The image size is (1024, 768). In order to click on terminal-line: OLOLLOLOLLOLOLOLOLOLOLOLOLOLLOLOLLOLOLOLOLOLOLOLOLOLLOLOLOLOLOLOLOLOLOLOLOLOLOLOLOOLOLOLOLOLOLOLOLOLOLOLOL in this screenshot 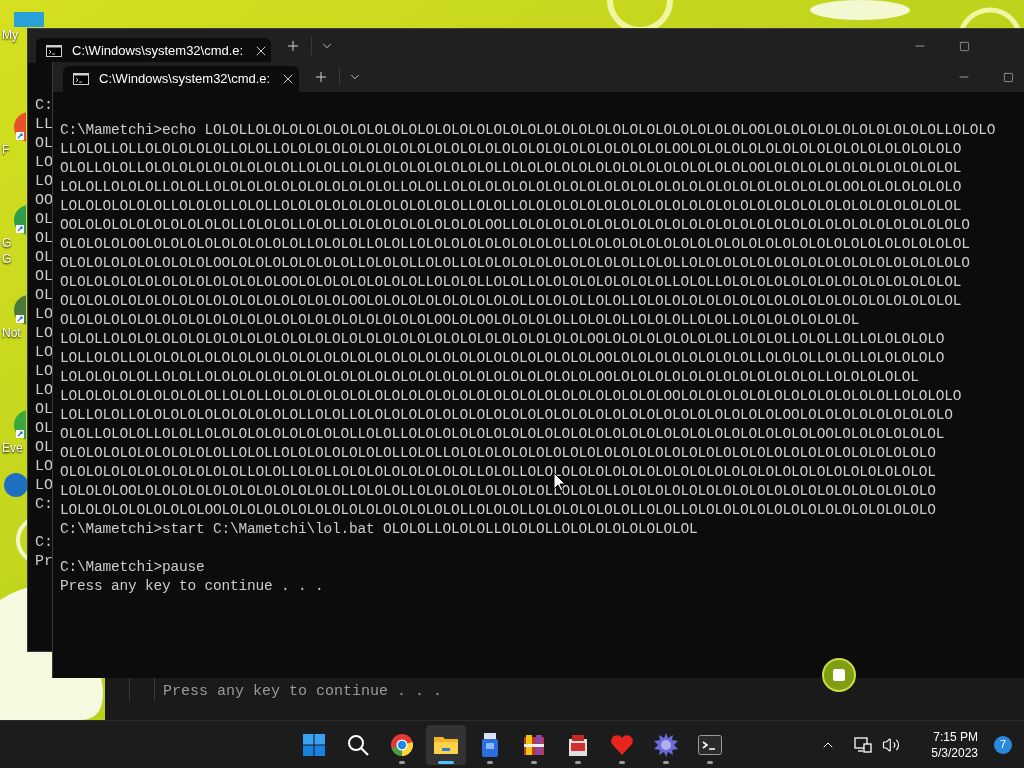, I will do `click(511, 168)`.